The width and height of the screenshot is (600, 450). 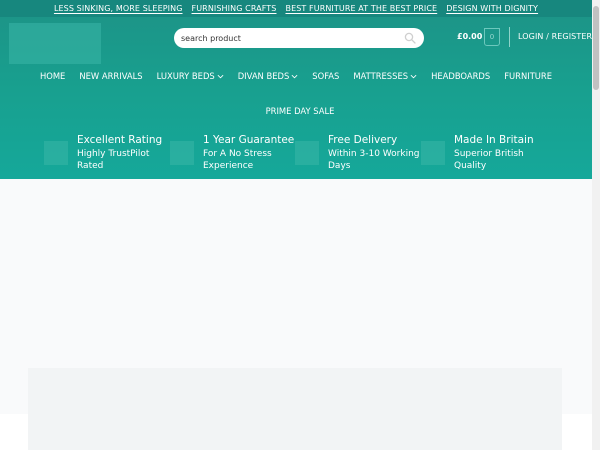 I want to click on nav-item-sofas: SOFAS, so click(x=325, y=76).